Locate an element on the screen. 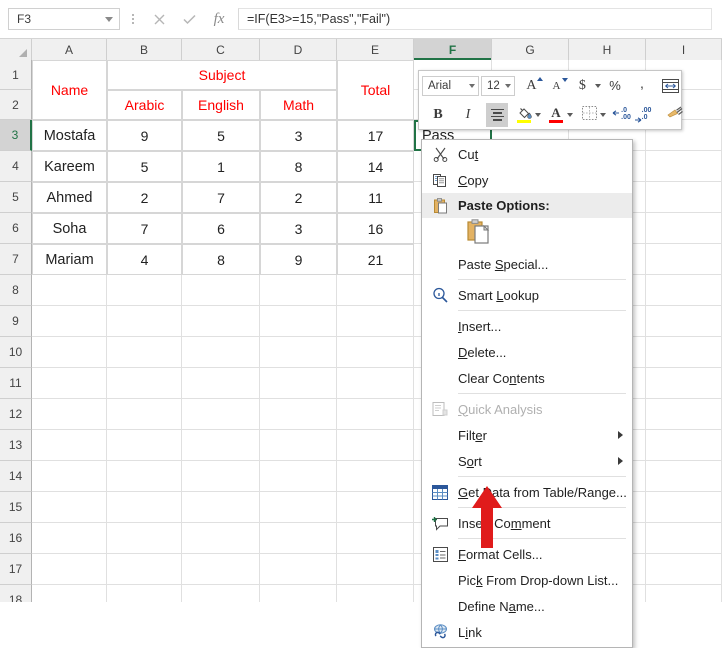  column-header-i: I is located at coordinates (684, 49).